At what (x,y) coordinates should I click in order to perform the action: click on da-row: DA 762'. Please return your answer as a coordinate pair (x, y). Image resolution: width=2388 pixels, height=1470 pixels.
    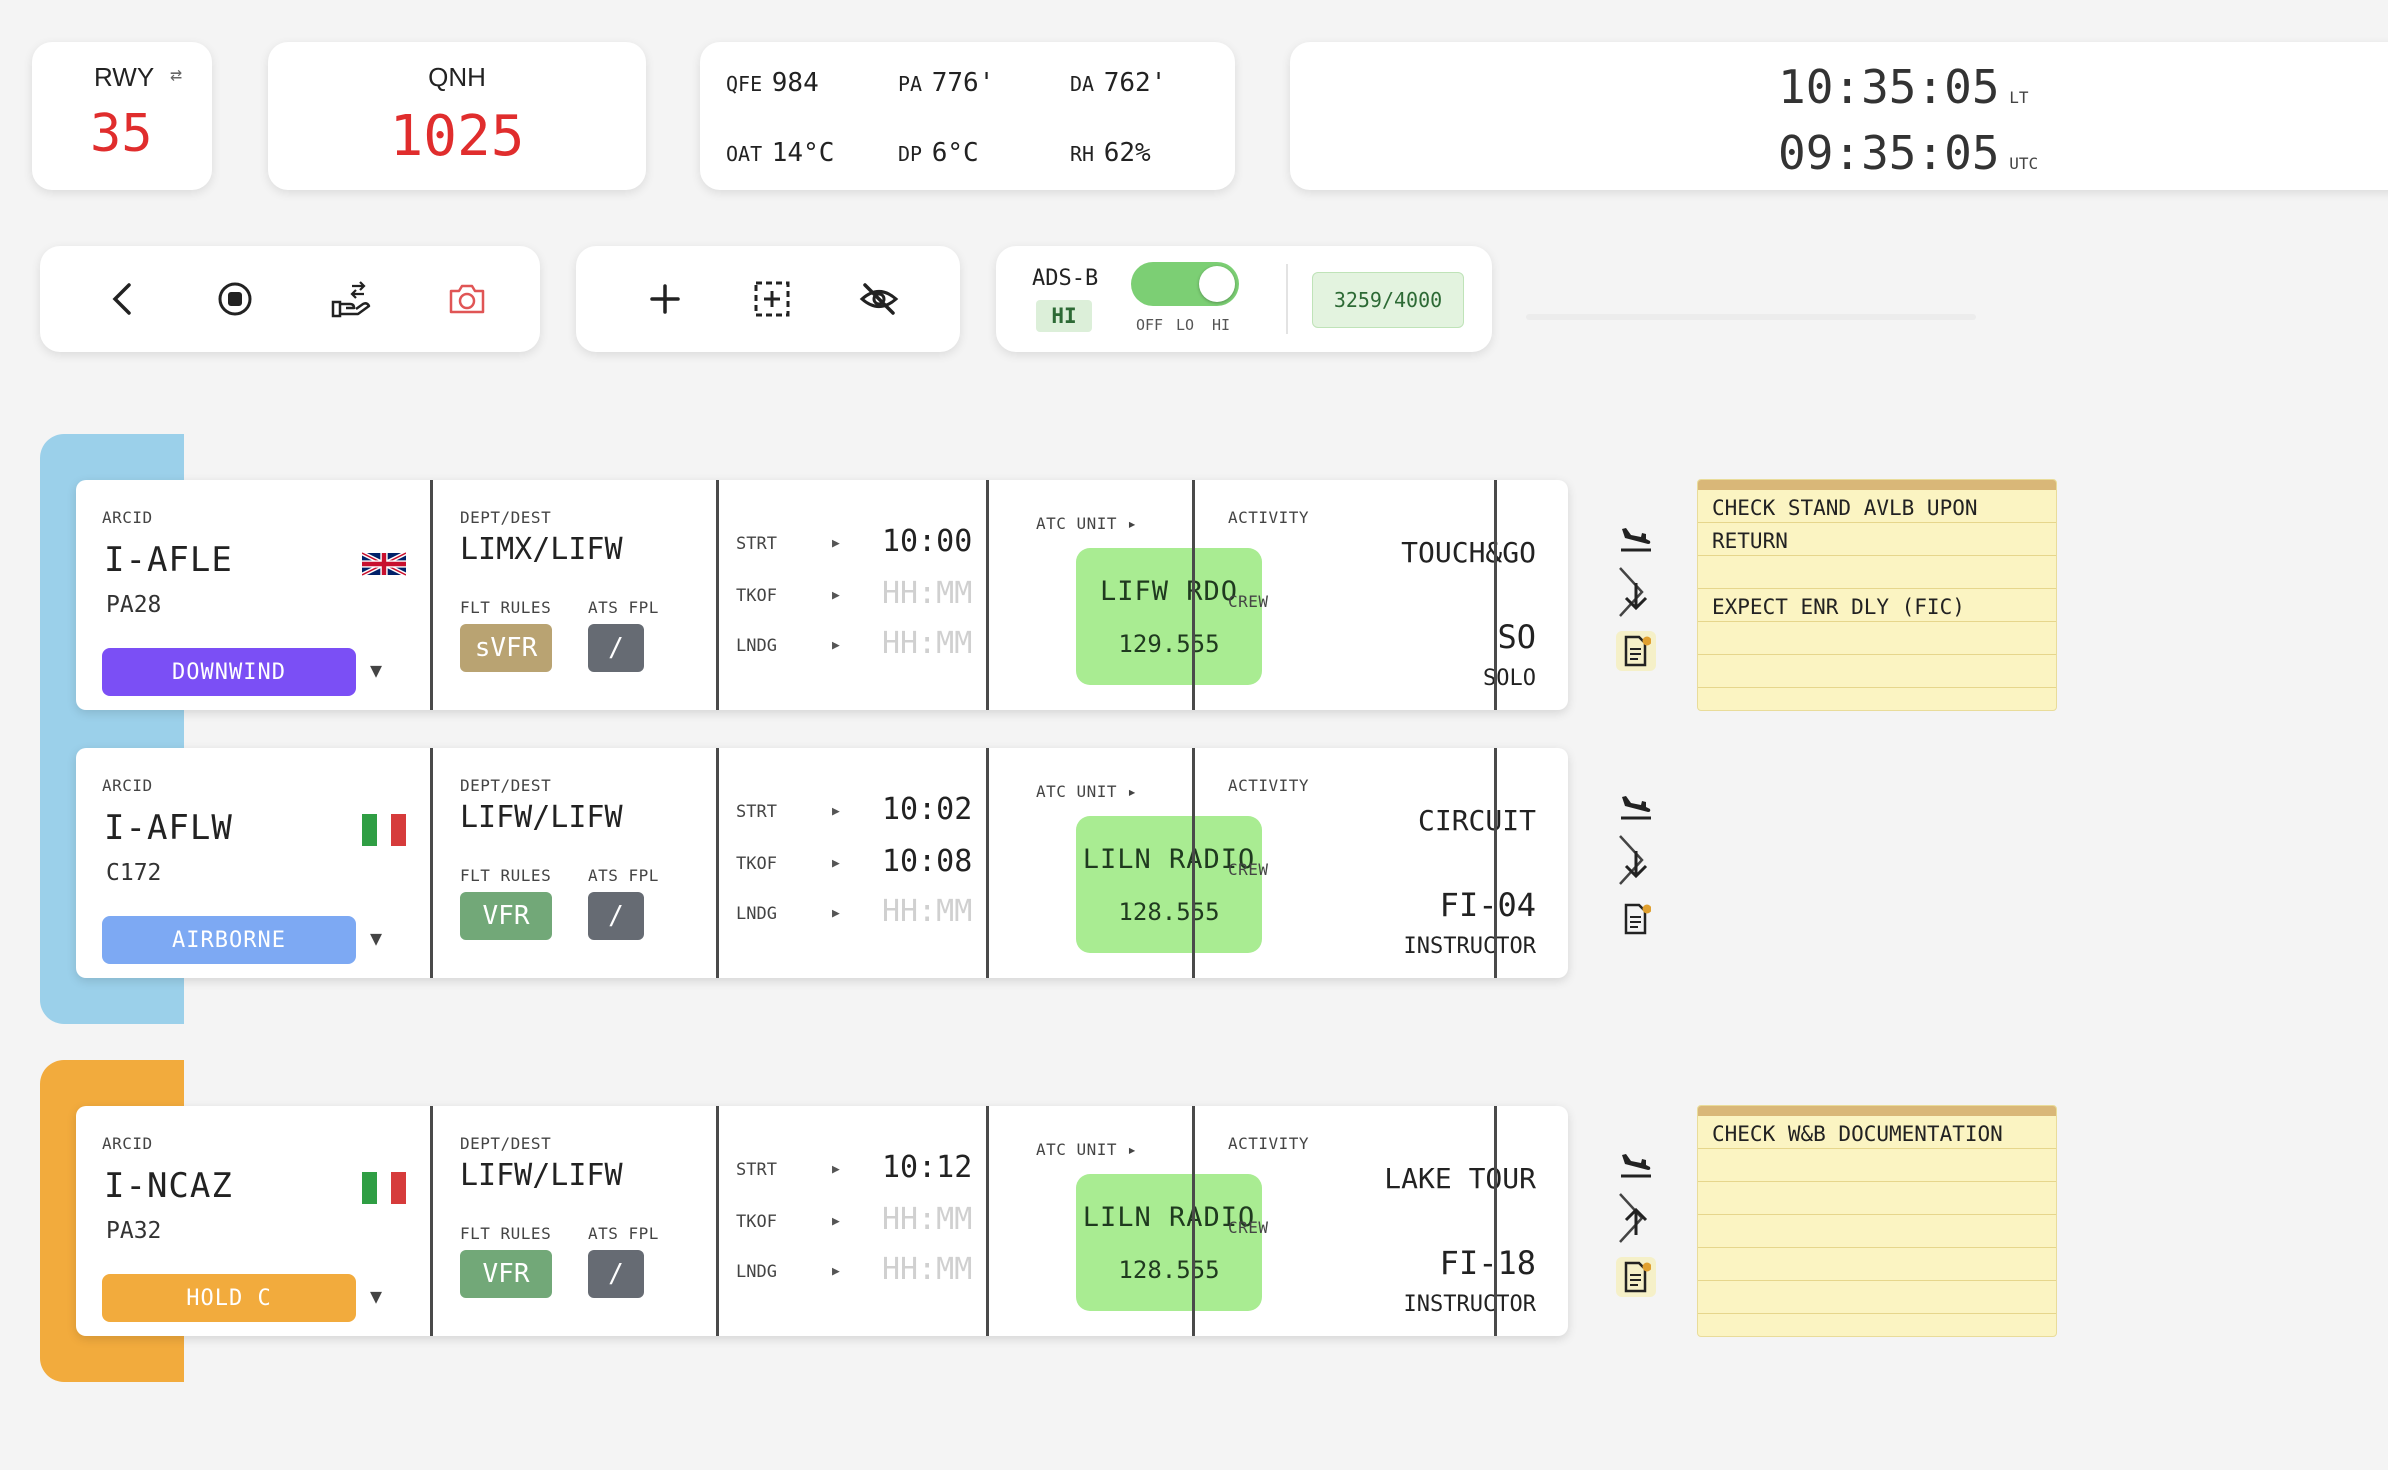
    Looking at the image, I should click on (1118, 83).